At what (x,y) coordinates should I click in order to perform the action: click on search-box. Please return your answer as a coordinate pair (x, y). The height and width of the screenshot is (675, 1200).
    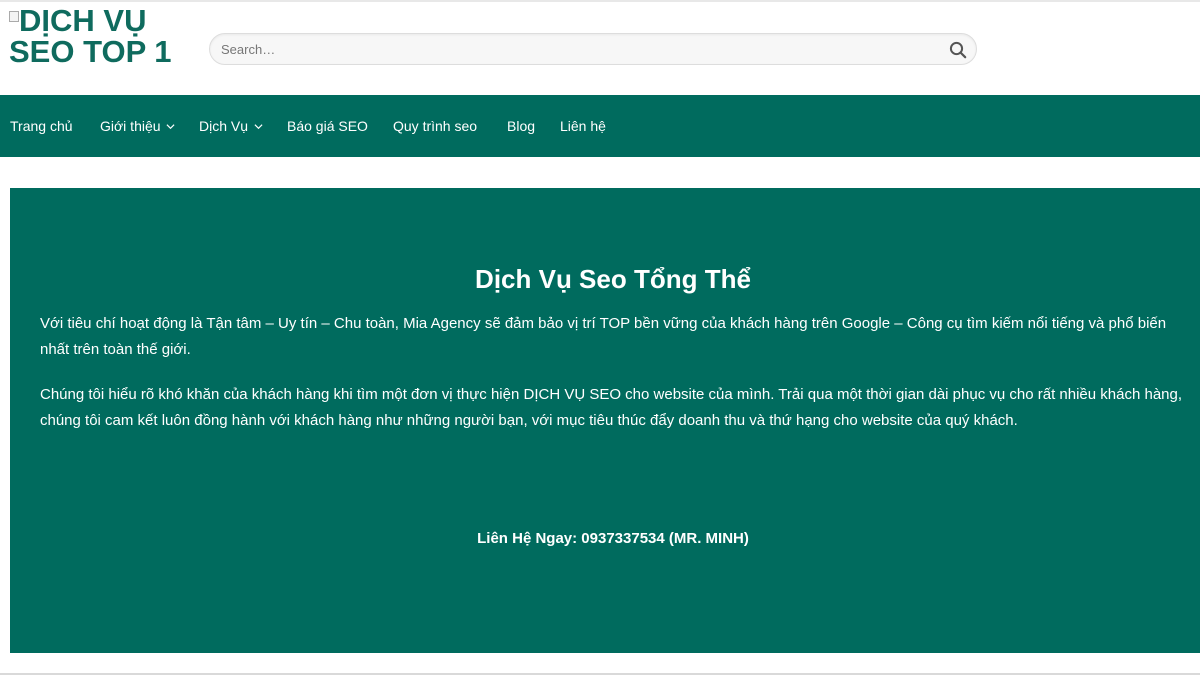
    Looking at the image, I should click on (593, 49).